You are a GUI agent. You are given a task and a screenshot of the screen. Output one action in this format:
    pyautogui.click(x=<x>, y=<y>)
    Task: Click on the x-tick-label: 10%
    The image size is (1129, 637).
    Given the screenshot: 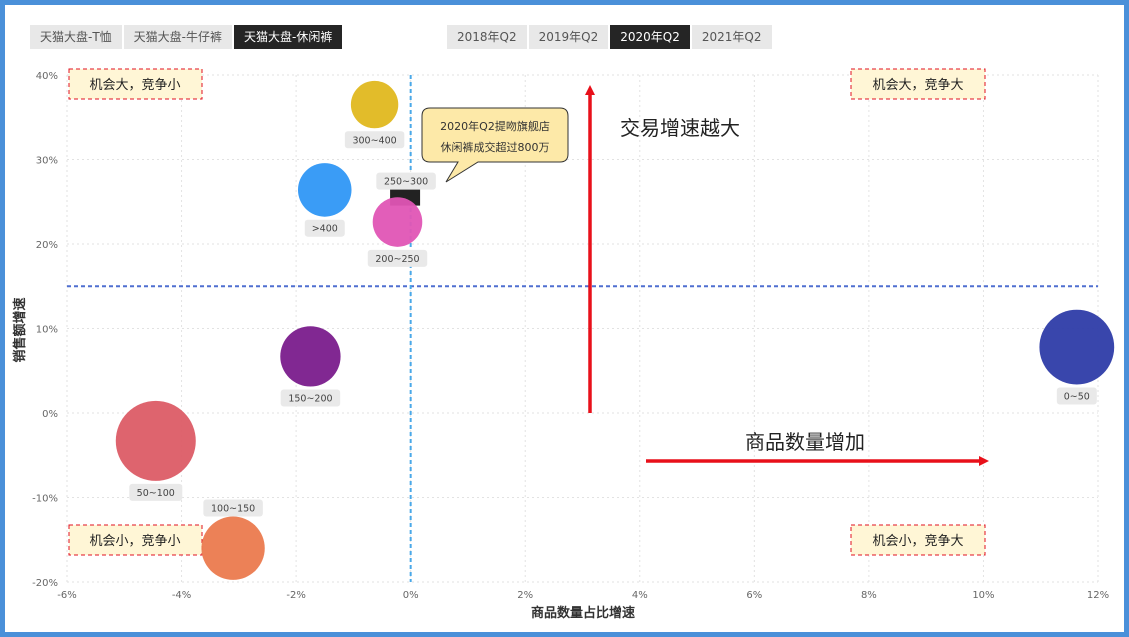 What is the action you would take?
    pyautogui.click(x=983, y=595)
    